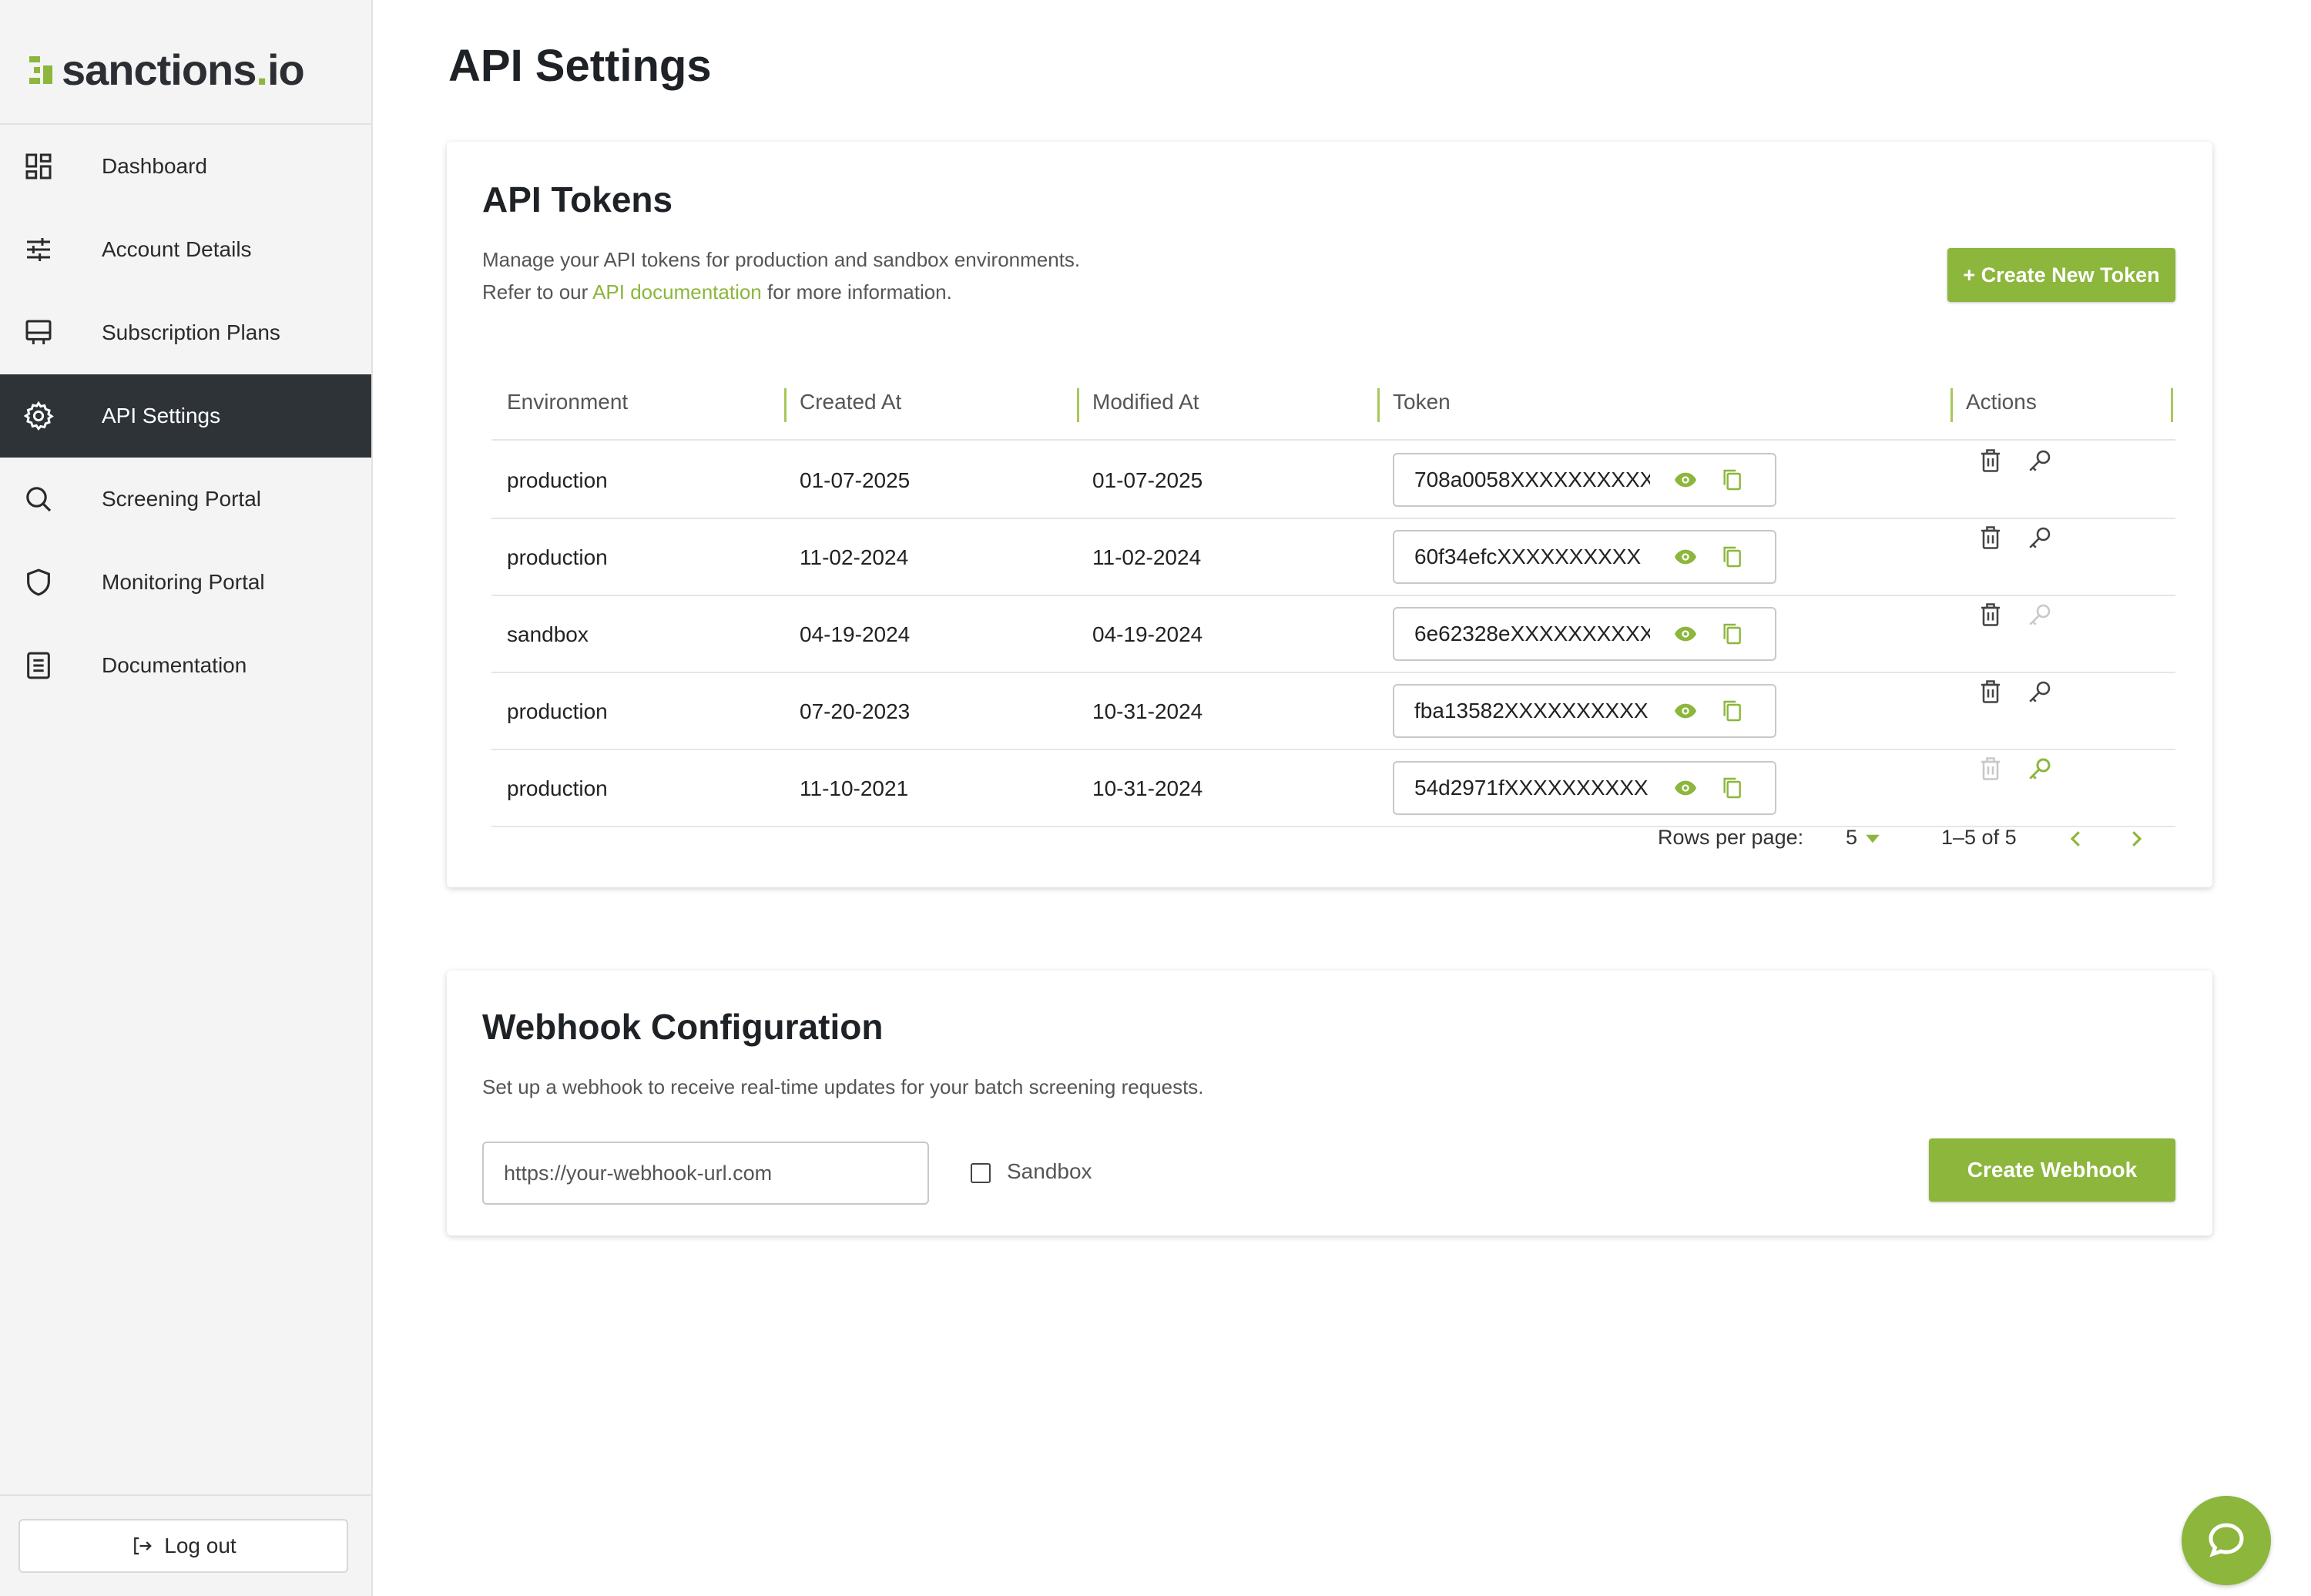 The width and height of the screenshot is (2311, 1596). What do you see at coordinates (286, 69) in the screenshot?
I see `brand-suffix: io` at bounding box center [286, 69].